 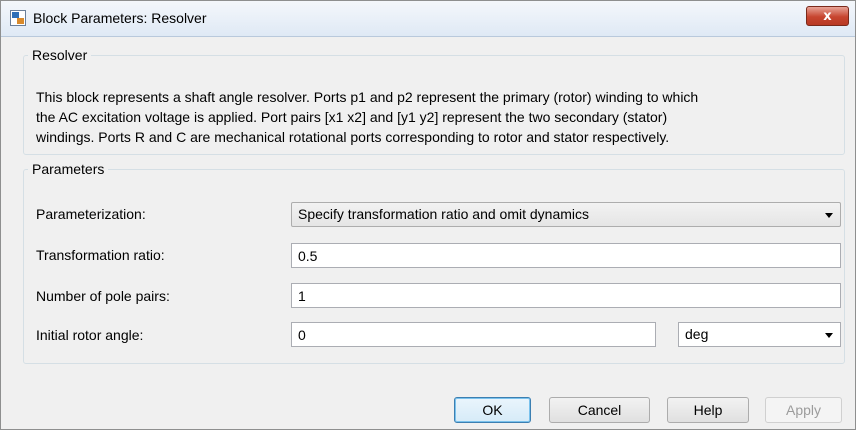 I want to click on pole-pairs-input, so click(x=566, y=295).